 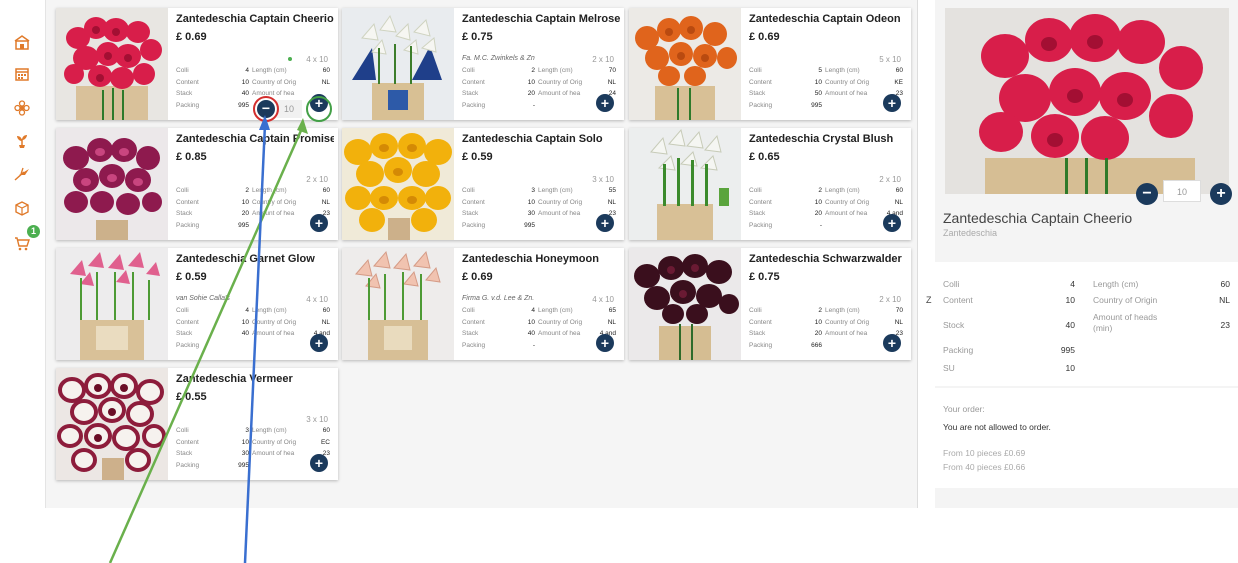 I want to click on blue-arrow, so click(x=255, y=343).